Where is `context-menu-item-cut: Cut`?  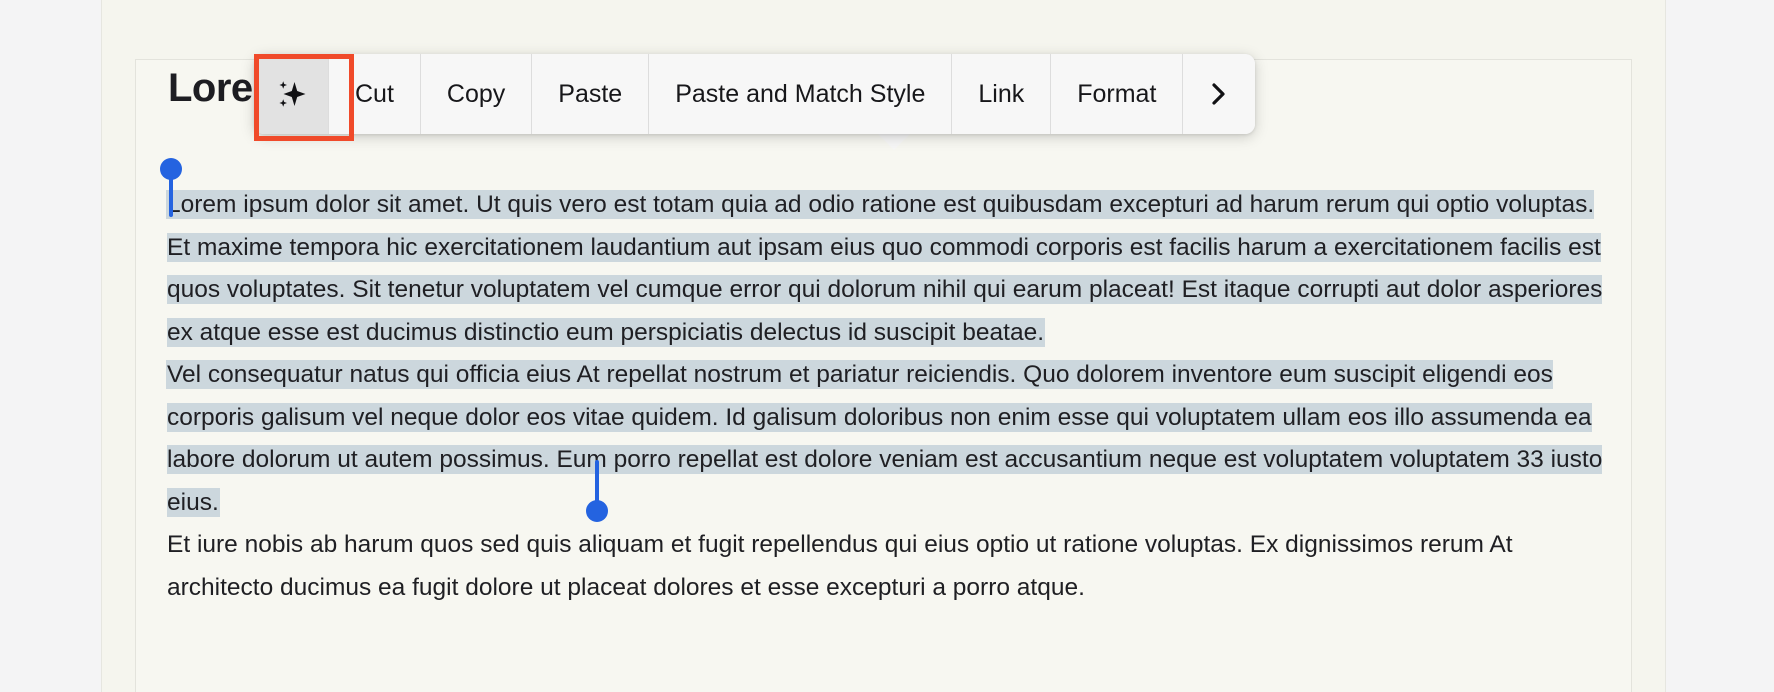
context-menu-item-cut: Cut is located at coordinates (375, 94).